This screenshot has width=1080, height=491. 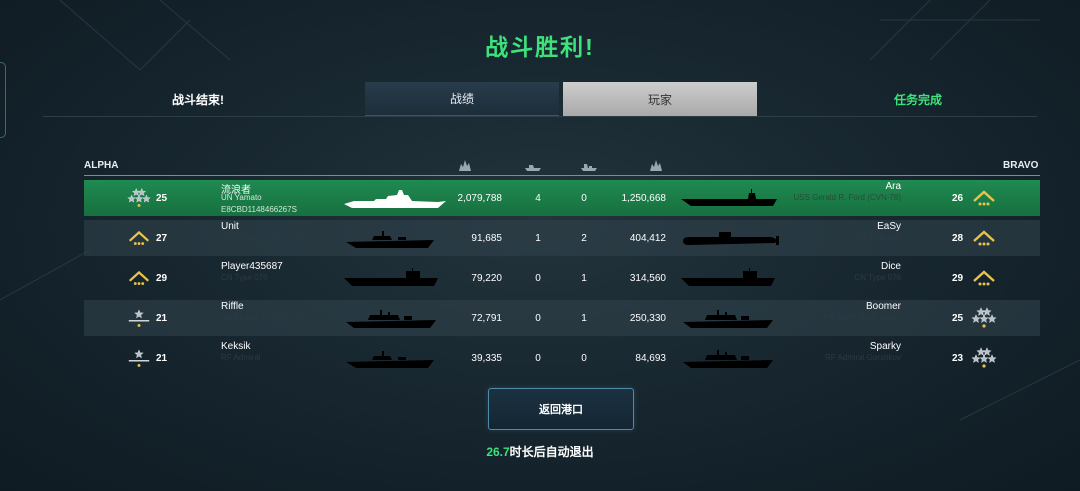 What do you see at coordinates (644, 198) in the screenshot?
I see `bravo-damage: 1,250,668` at bounding box center [644, 198].